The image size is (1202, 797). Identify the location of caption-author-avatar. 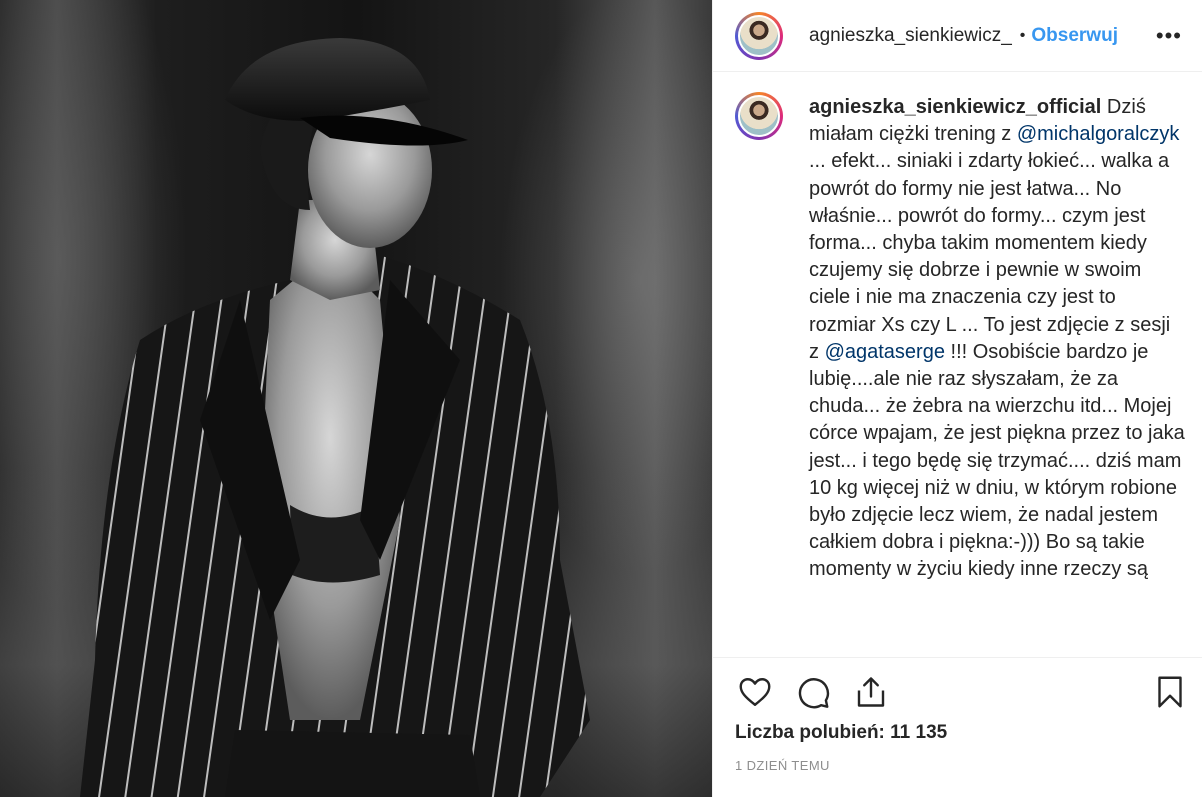
(759, 116).